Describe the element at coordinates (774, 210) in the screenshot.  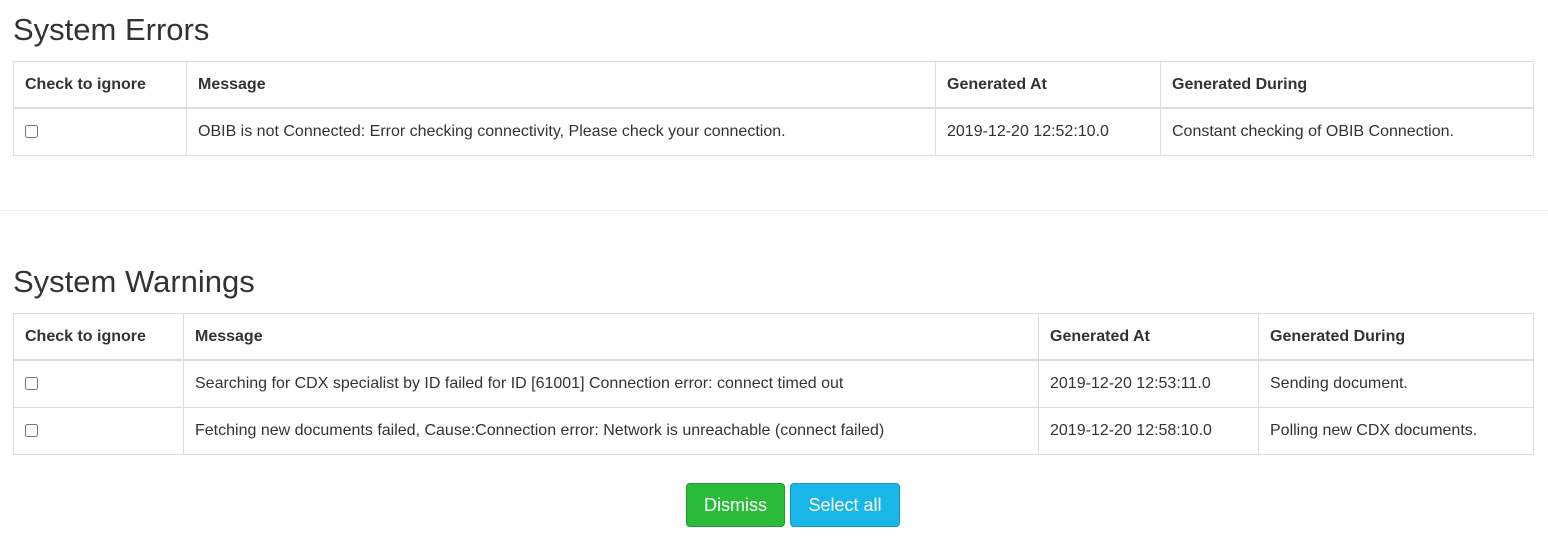
I see `section-divider` at that location.